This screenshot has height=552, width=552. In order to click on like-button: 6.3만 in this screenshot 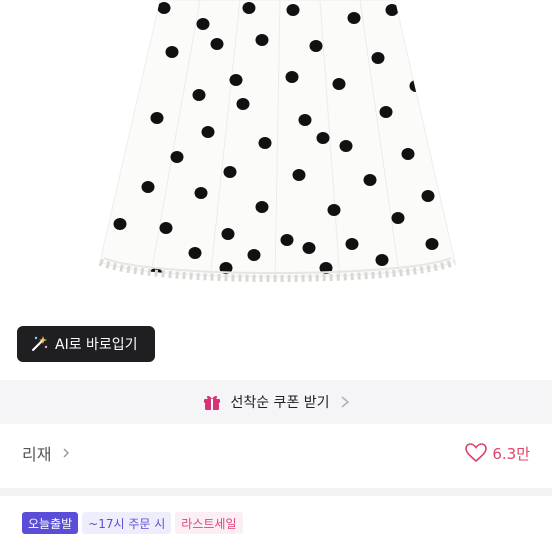, I will do `click(497, 453)`.